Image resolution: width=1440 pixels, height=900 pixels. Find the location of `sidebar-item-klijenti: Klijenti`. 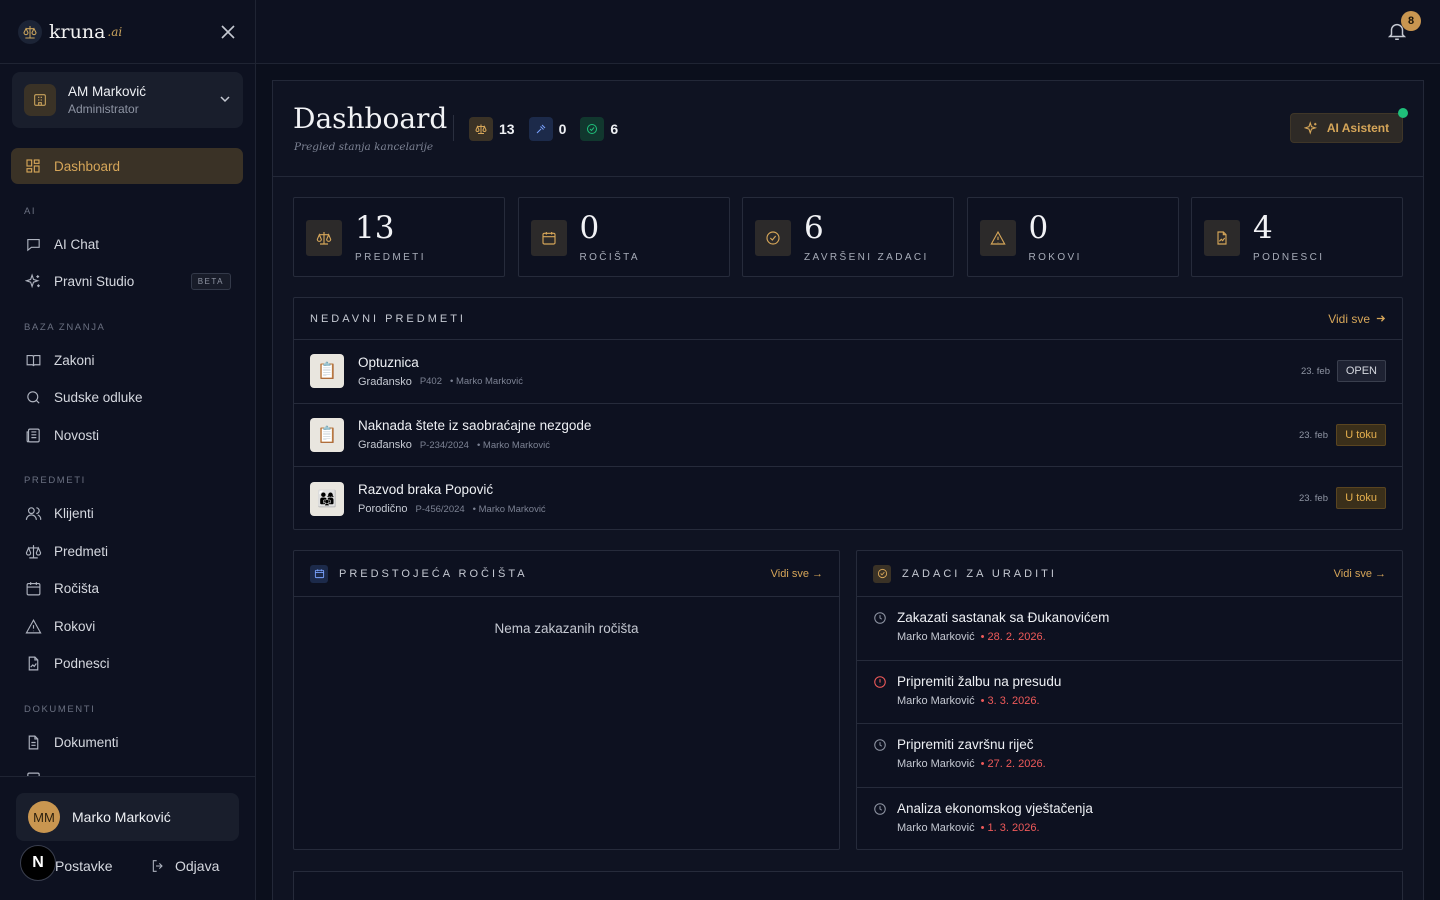

sidebar-item-klijenti: Klijenti is located at coordinates (127, 513).